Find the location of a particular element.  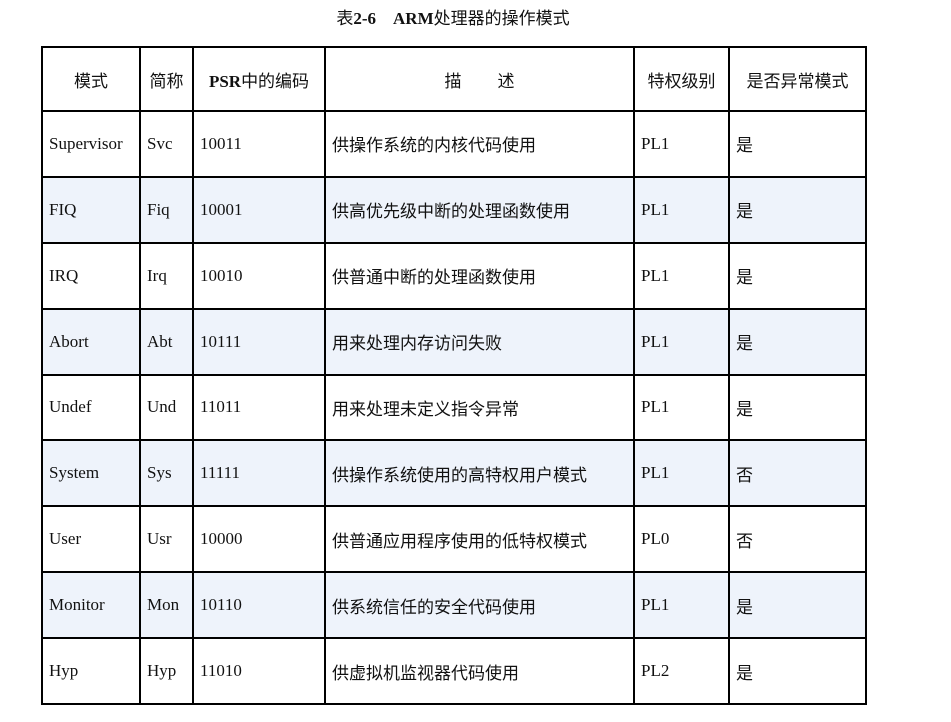

header-psr-bold: PSR is located at coordinates (225, 81).